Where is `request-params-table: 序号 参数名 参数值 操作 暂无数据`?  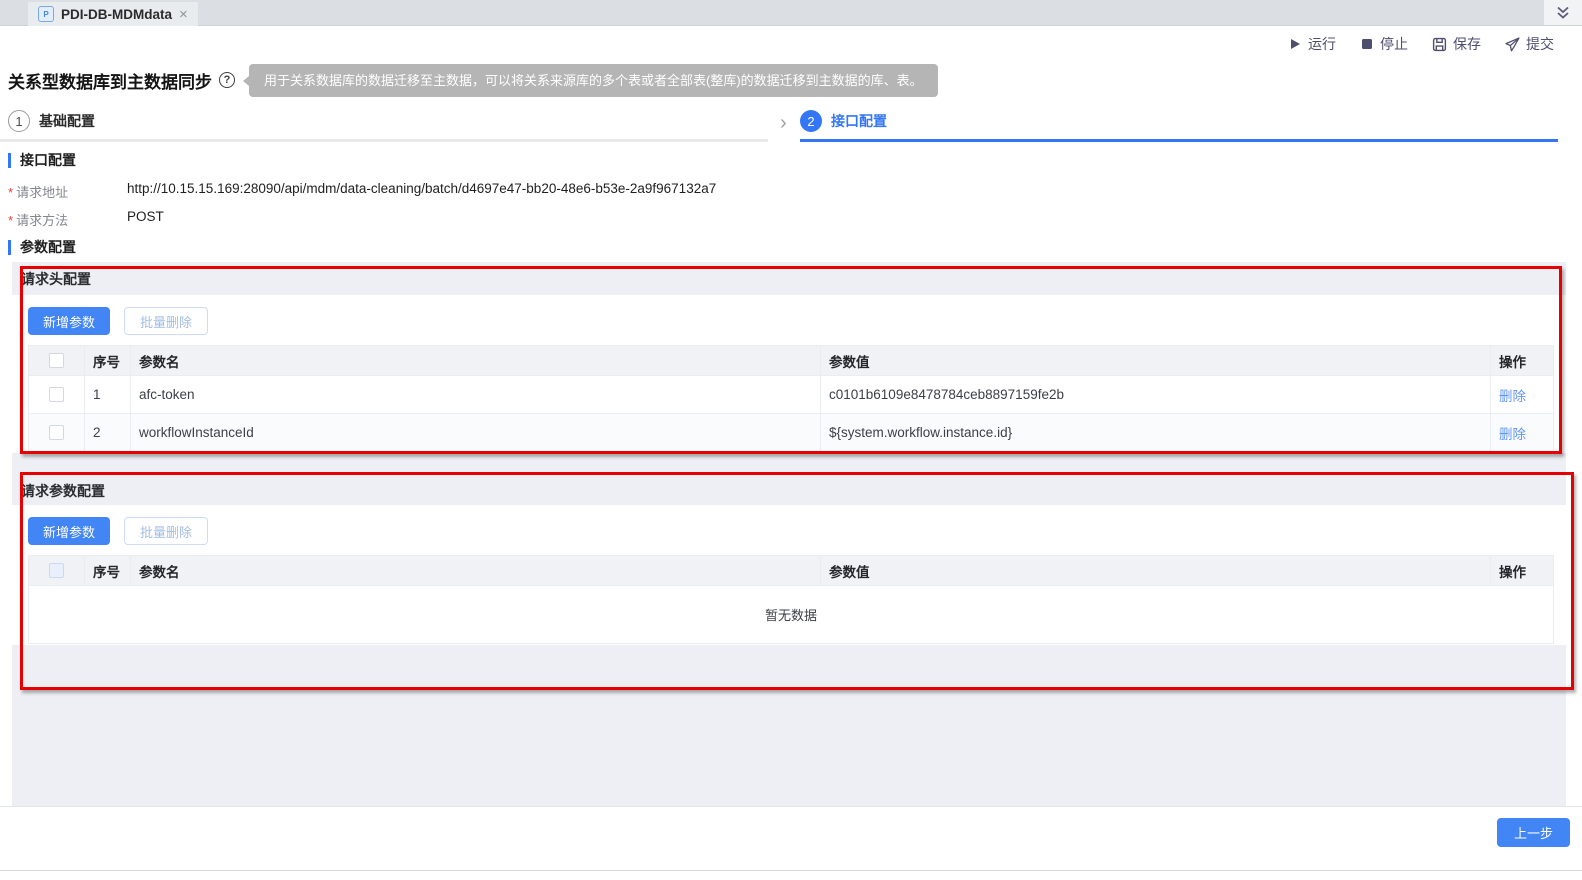
request-params-table: 序号 参数名 参数值 操作 暂无数据 is located at coordinates (791, 599).